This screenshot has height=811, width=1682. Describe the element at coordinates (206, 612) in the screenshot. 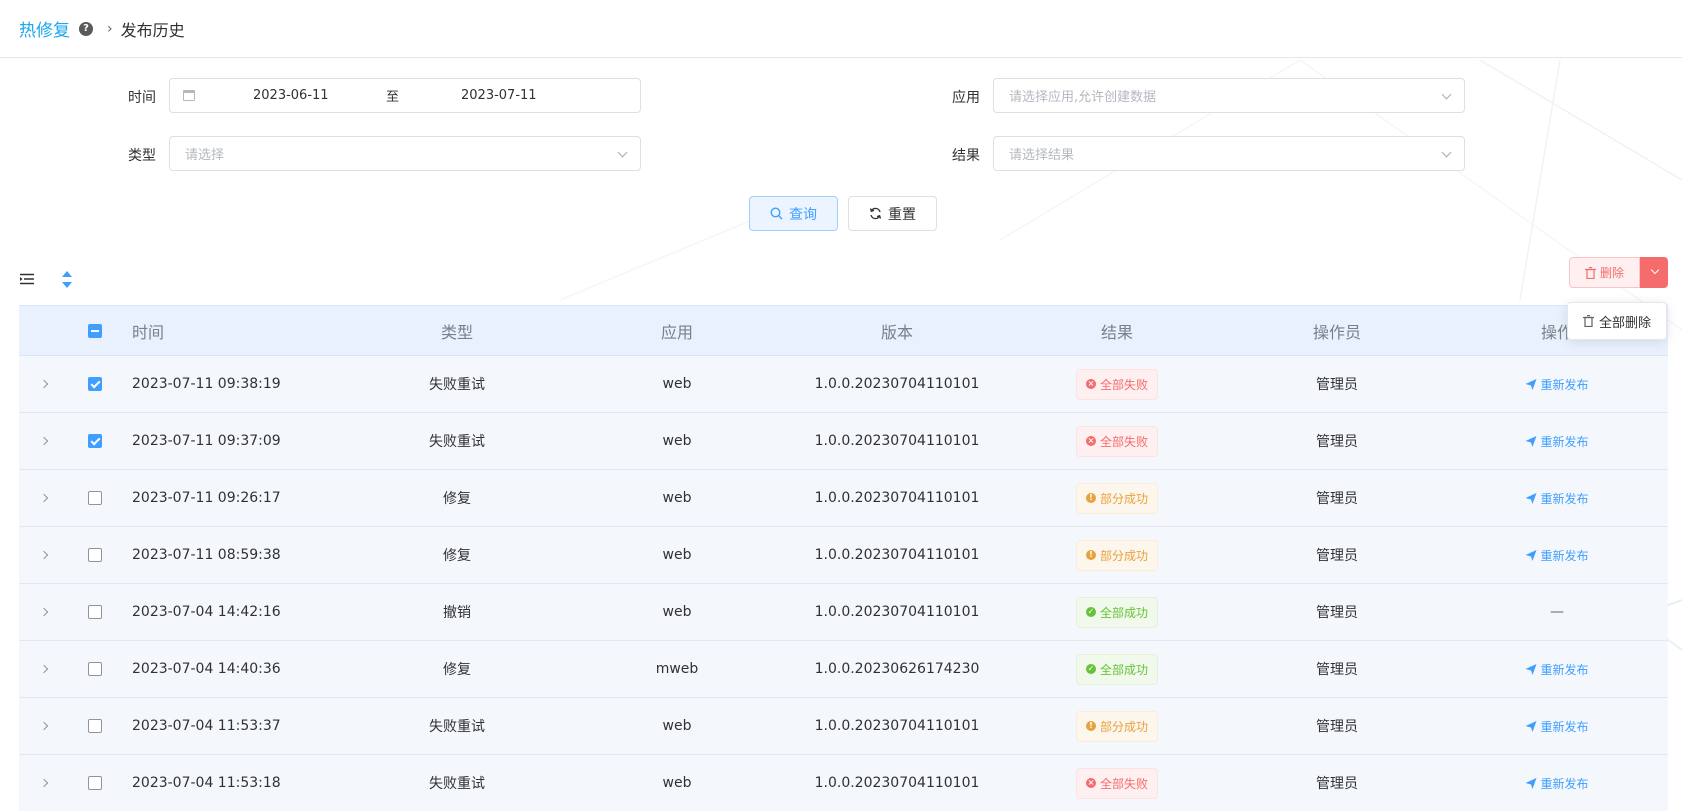

I see `row-time: 2023-07-04 14:42:16` at that location.